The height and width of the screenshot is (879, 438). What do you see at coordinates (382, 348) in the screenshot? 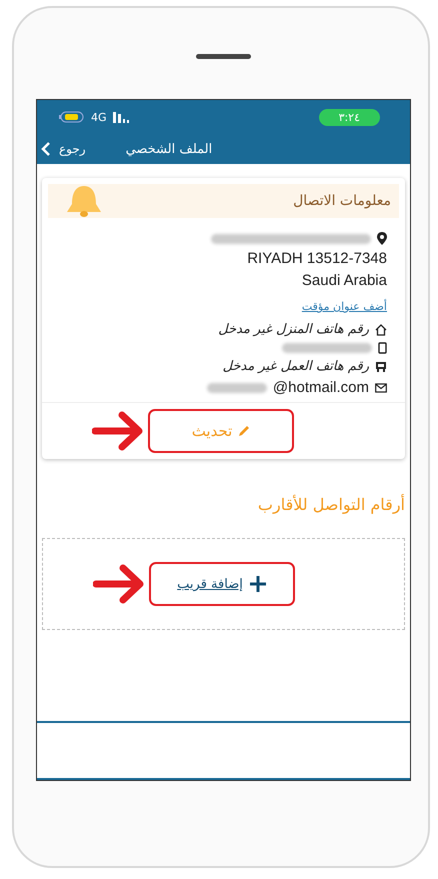
I see `mobile-phone-icon` at bounding box center [382, 348].